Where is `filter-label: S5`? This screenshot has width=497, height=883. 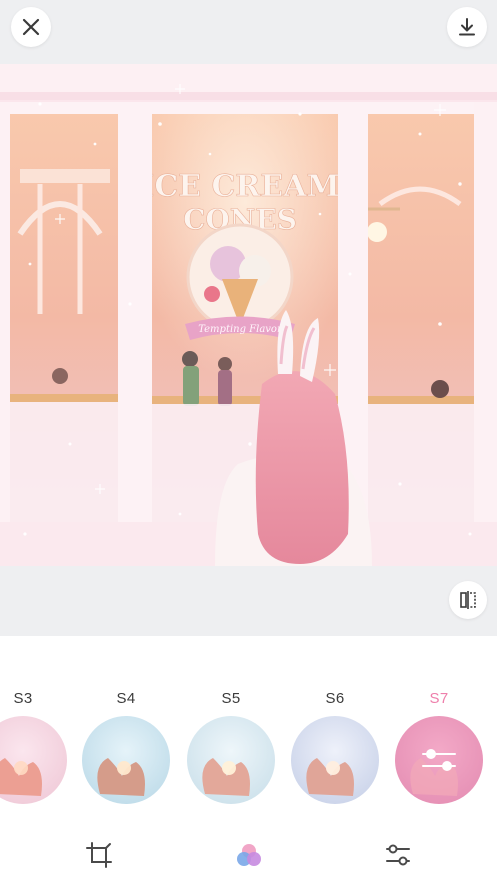
filter-label: S5 is located at coordinates (231, 698).